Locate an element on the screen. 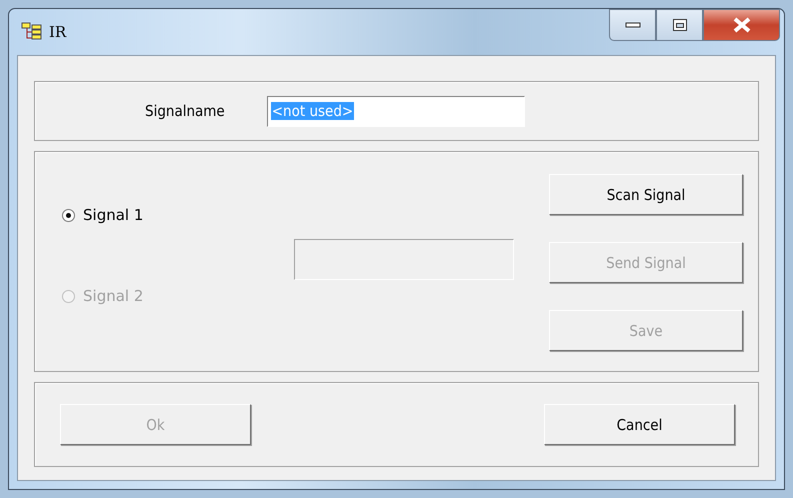  field-label: Signalname is located at coordinates (185, 111).